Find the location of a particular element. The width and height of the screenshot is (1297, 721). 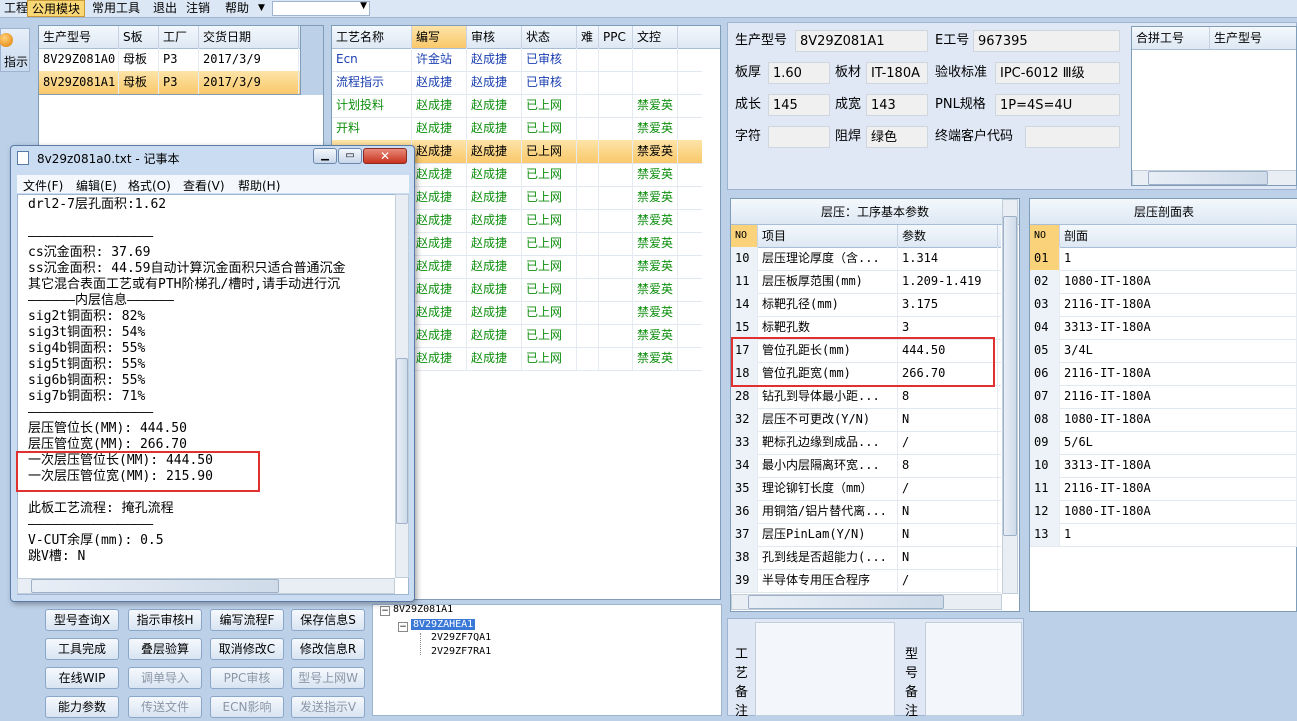

action-button: 修改信息R is located at coordinates (328, 649).